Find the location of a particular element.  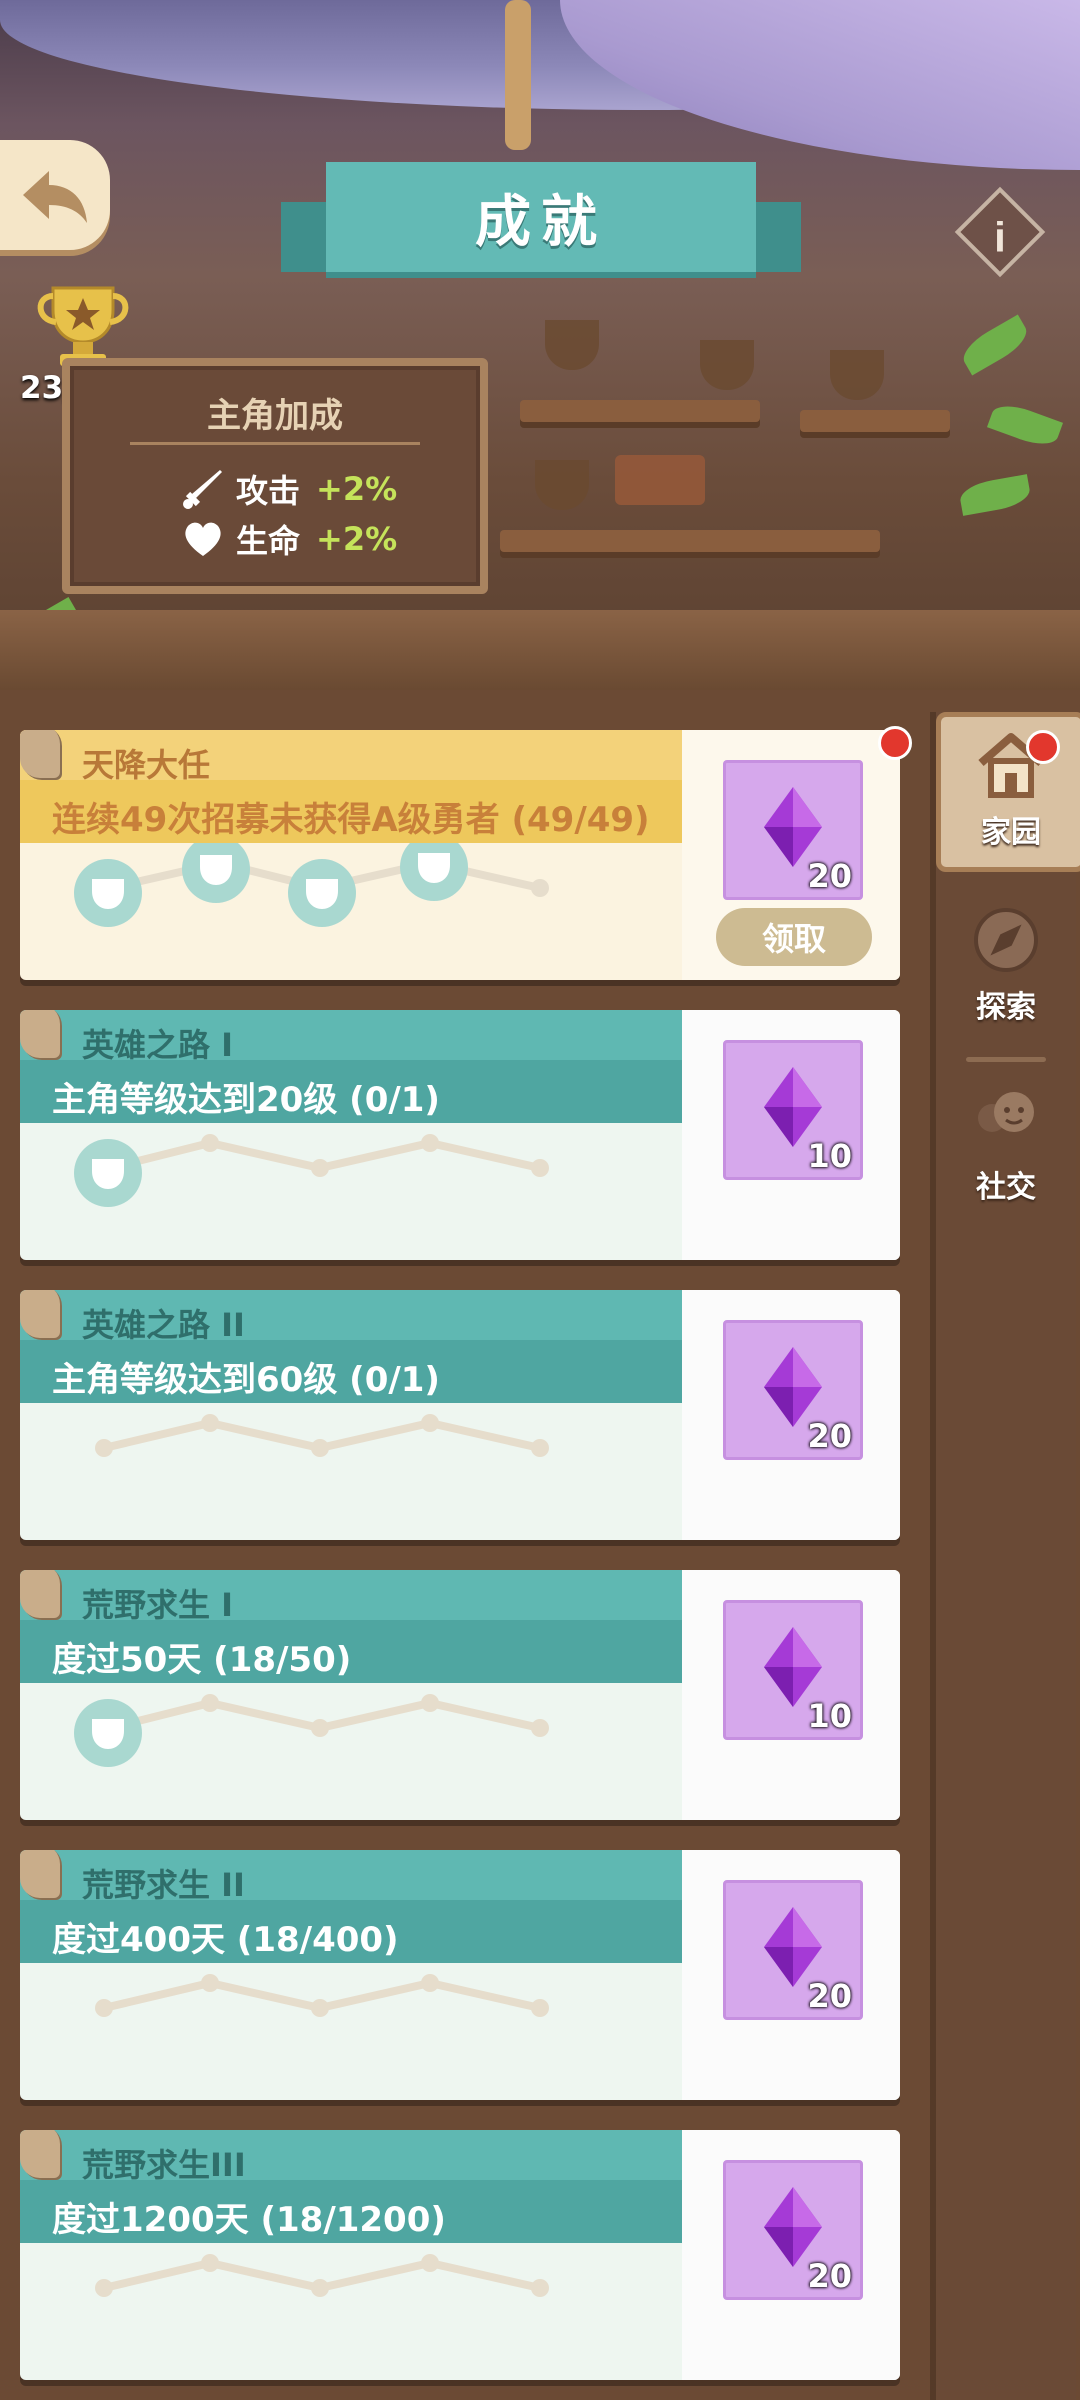

achievement-card: 英雄之路 II 主角等级达到60级 (0/1) 20 is located at coordinates (460, 1415).